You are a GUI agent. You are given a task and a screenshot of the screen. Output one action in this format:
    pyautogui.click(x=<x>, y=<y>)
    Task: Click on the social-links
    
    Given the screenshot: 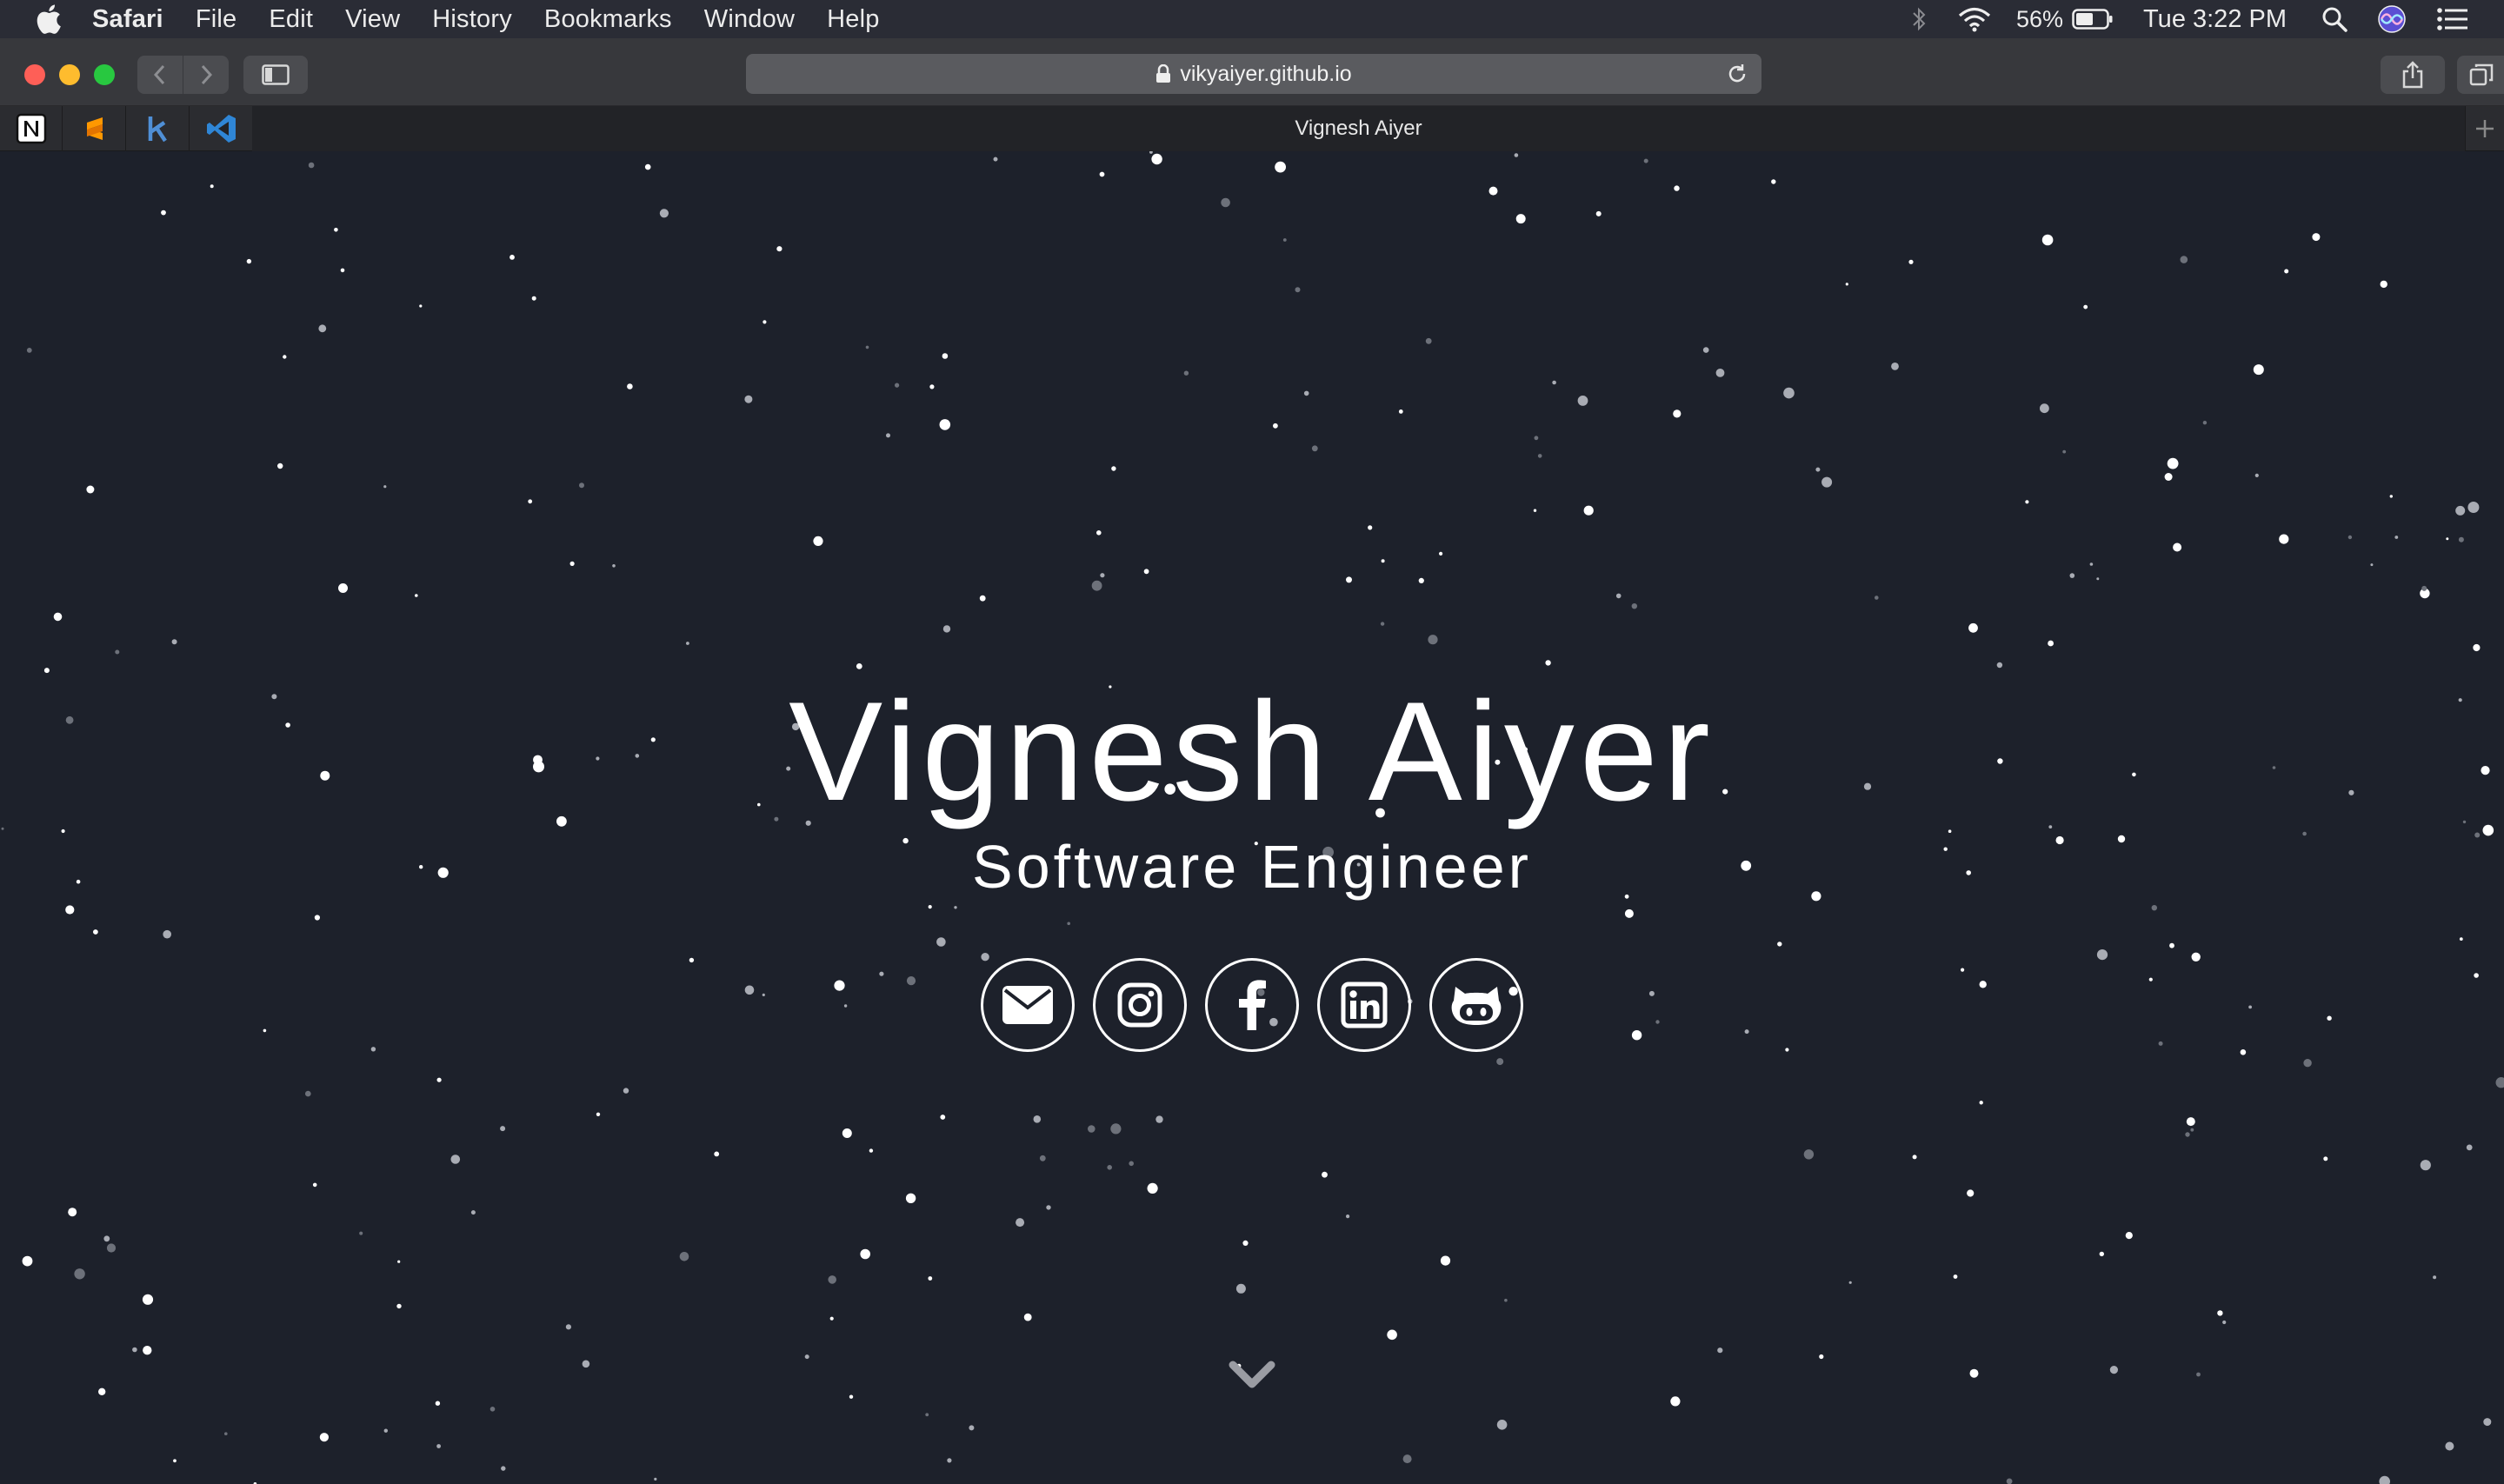 What is the action you would take?
    pyautogui.click(x=1252, y=1005)
    